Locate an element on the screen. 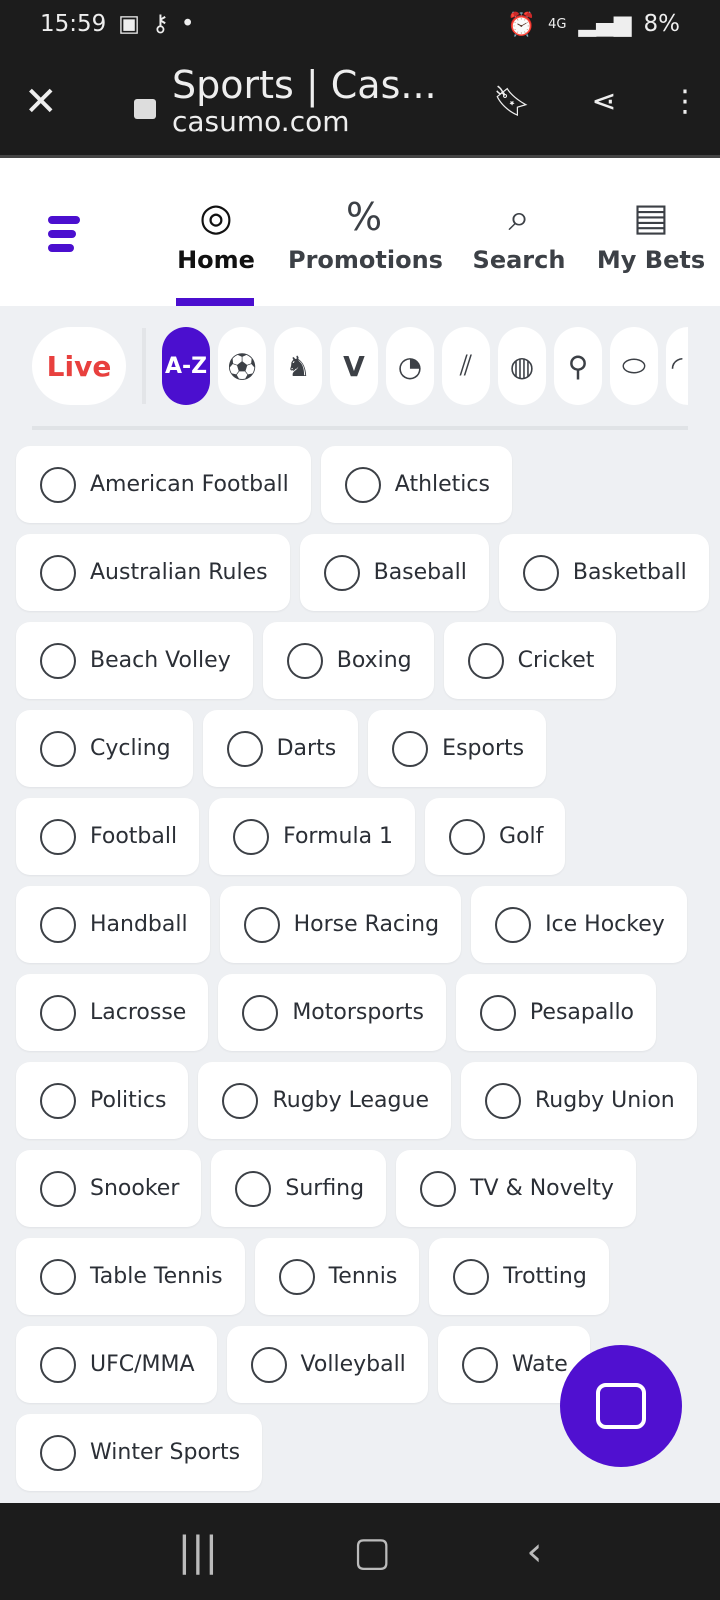  sport-label: Esports is located at coordinates (483, 748).